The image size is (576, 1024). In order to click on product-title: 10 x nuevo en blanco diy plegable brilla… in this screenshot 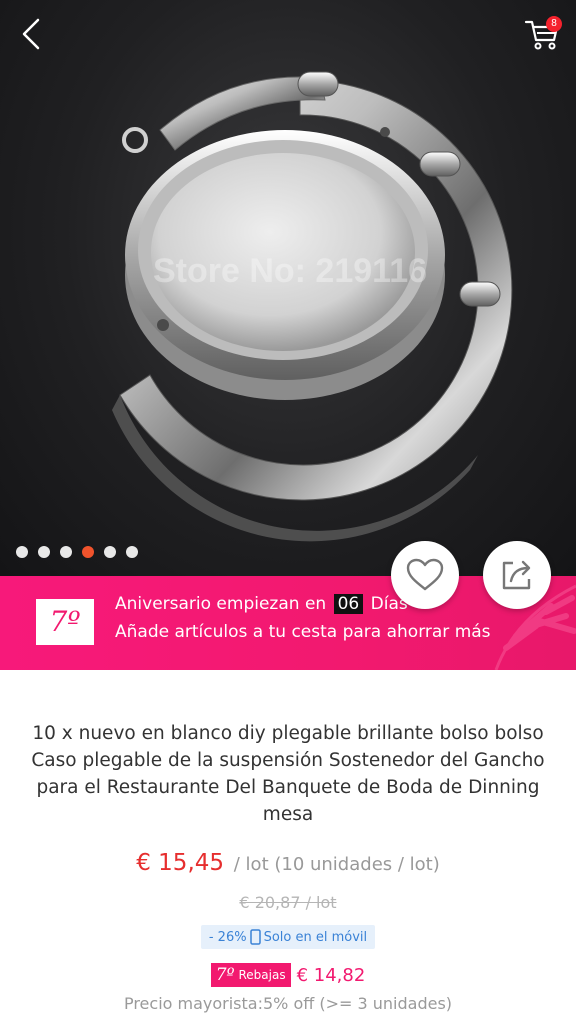, I will do `click(288, 774)`.